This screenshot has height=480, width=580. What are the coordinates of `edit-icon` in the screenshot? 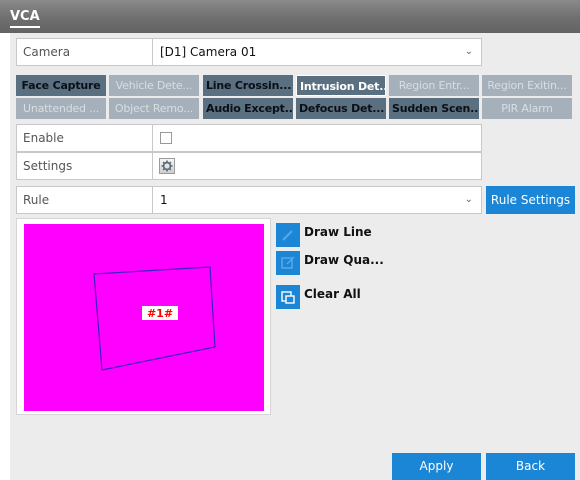 It's located at (288, 262).